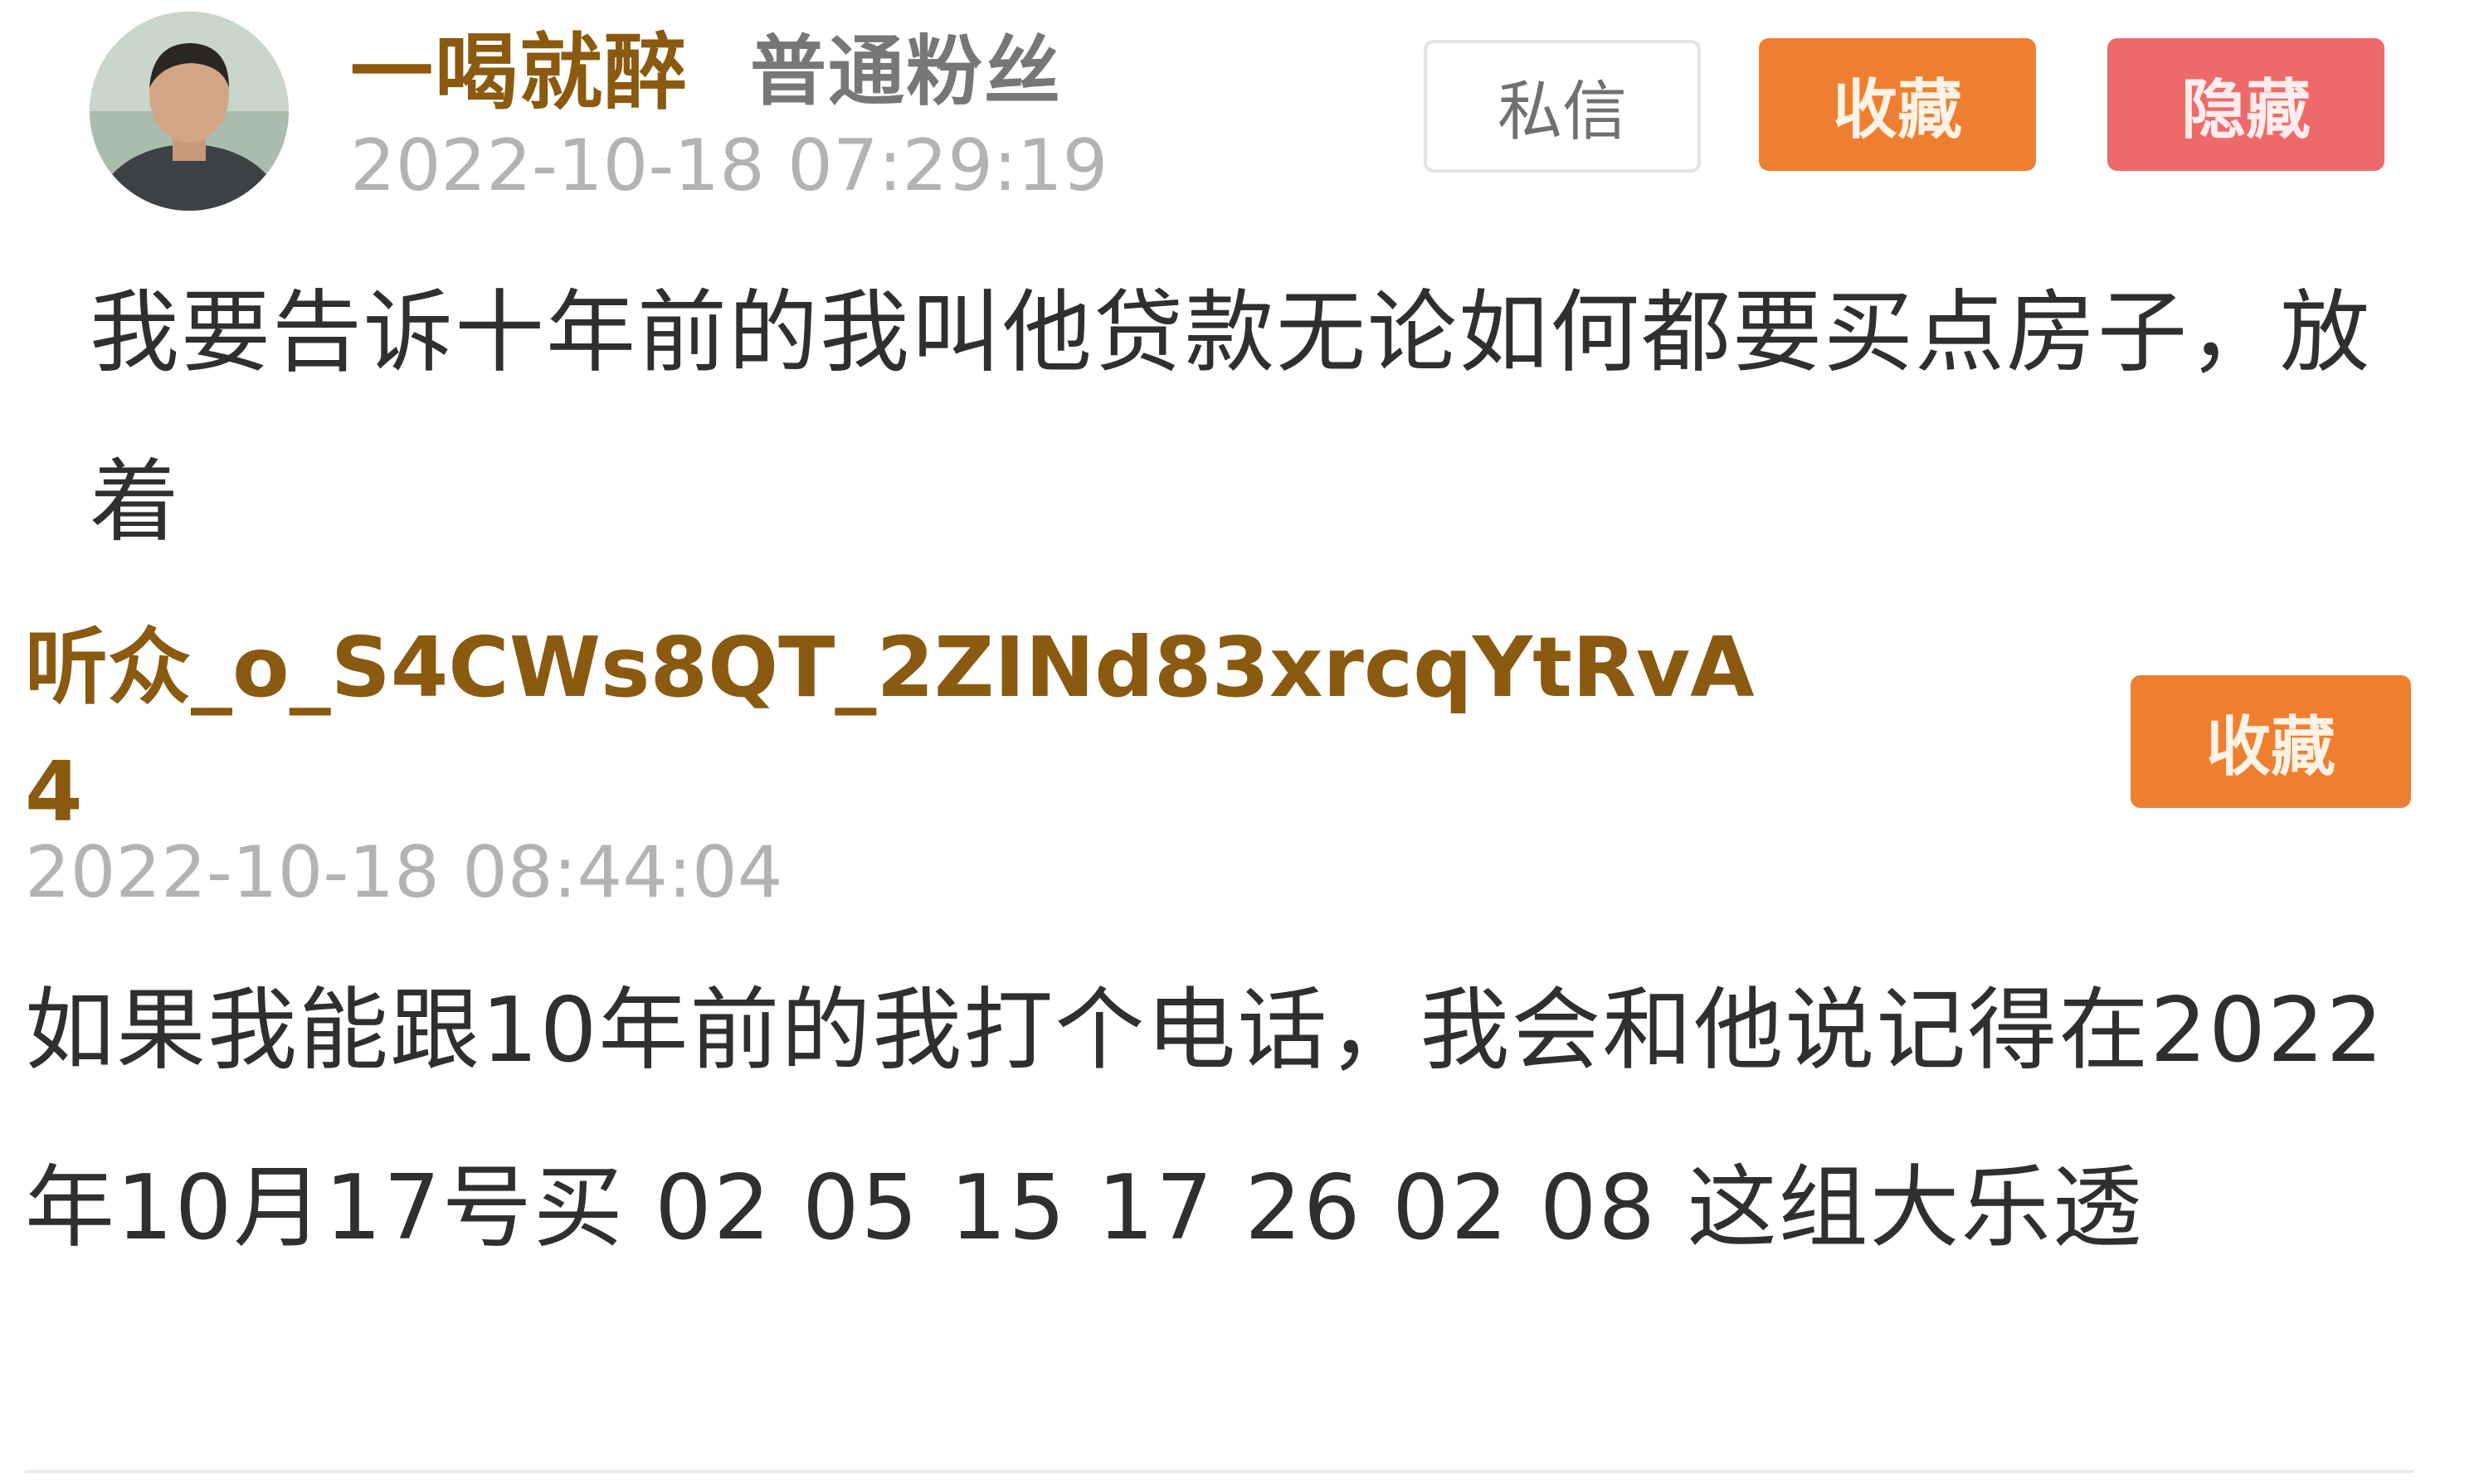 The width and height of the screenshot is (2489, 1484). What do you see at coordinates (1219, 1471) in the screenshot?
I see `divider` at bounding box center [1219, 1471].